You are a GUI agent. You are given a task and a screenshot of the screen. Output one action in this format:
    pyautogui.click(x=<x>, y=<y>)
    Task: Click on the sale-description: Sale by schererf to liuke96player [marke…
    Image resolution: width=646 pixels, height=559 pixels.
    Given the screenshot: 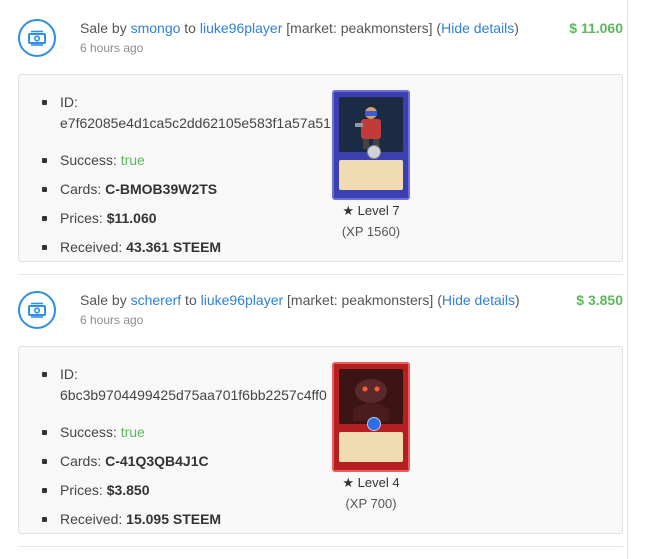 What is the action you would take?
    pyautogui.click(x=300, y=300)
    